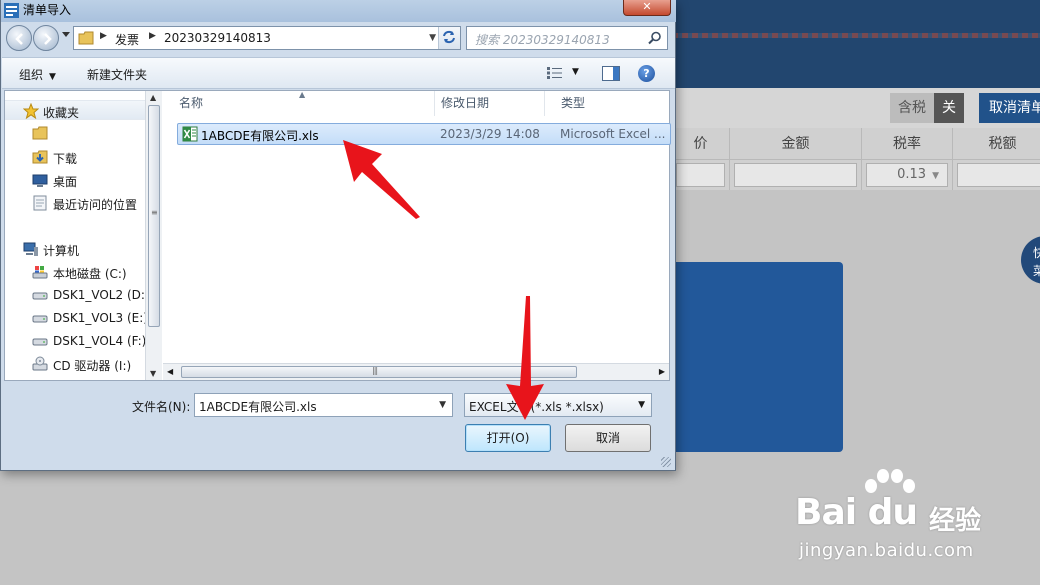 The image size is (1040, 585). Describe the element at coordinates (886, 550) in the screenshot. I see `watermark-url: jingyan.baidu.com` at that location.